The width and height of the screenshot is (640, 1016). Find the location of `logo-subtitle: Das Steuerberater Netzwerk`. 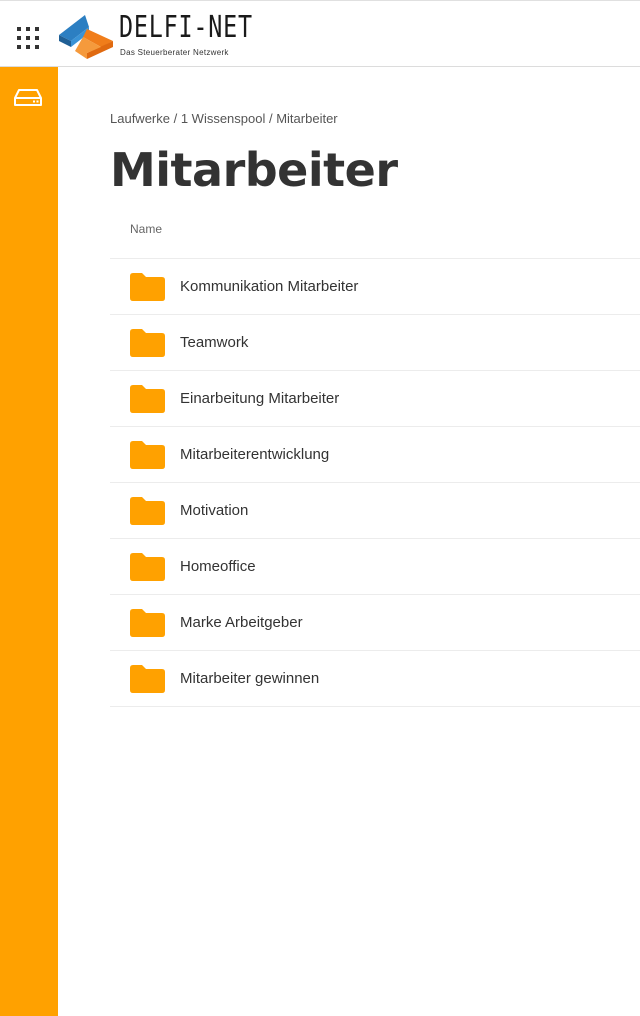

logo-subtitle: Das Steuerberater Netzwerk is located at coordinates (174, 52).